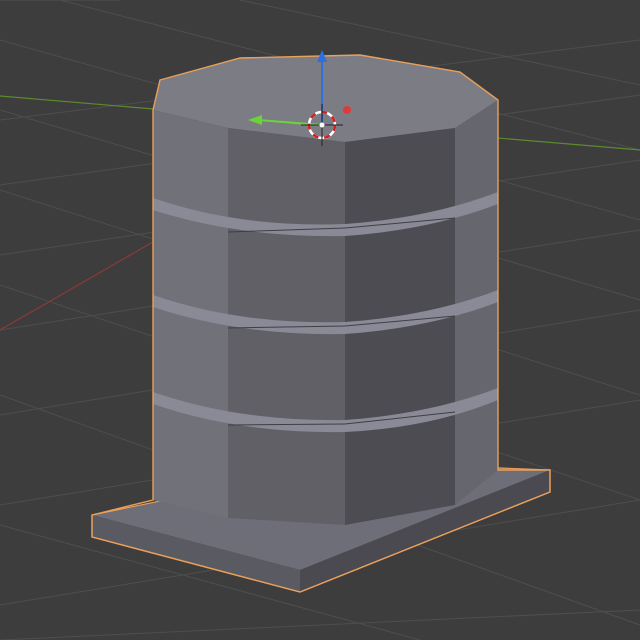  I want to click on gizmo-x-handle, so click(347, 110).